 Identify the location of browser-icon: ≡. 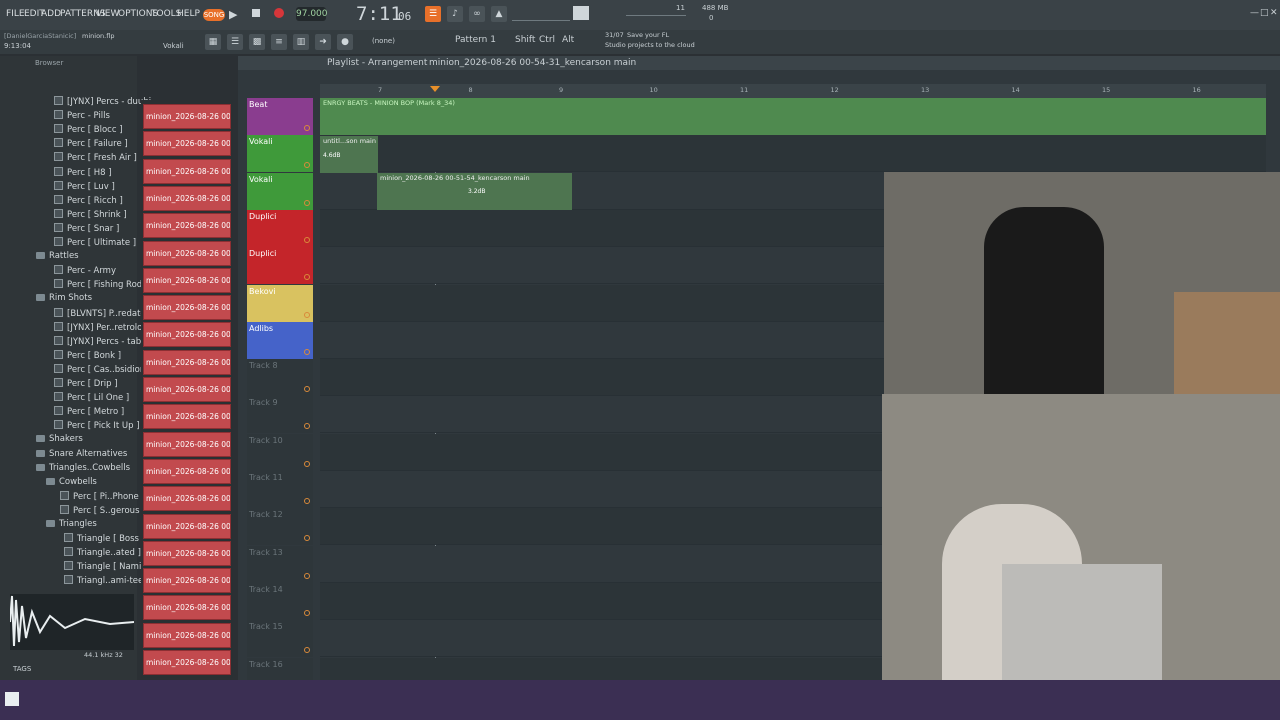
(279, 42).